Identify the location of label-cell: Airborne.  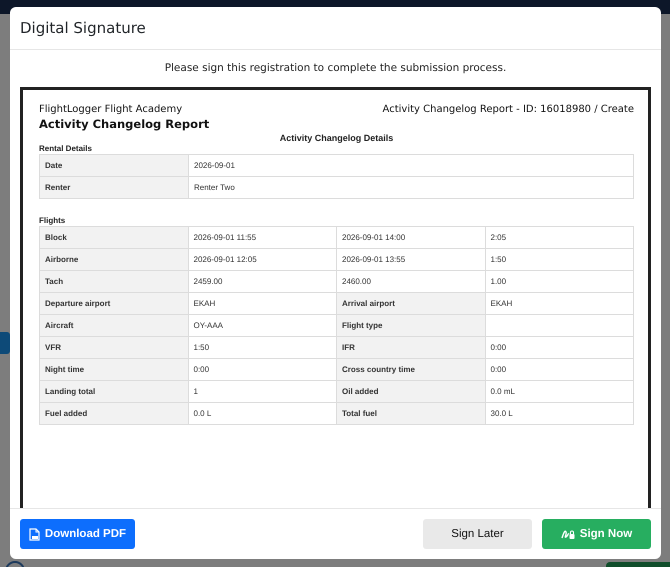
(114, 259).